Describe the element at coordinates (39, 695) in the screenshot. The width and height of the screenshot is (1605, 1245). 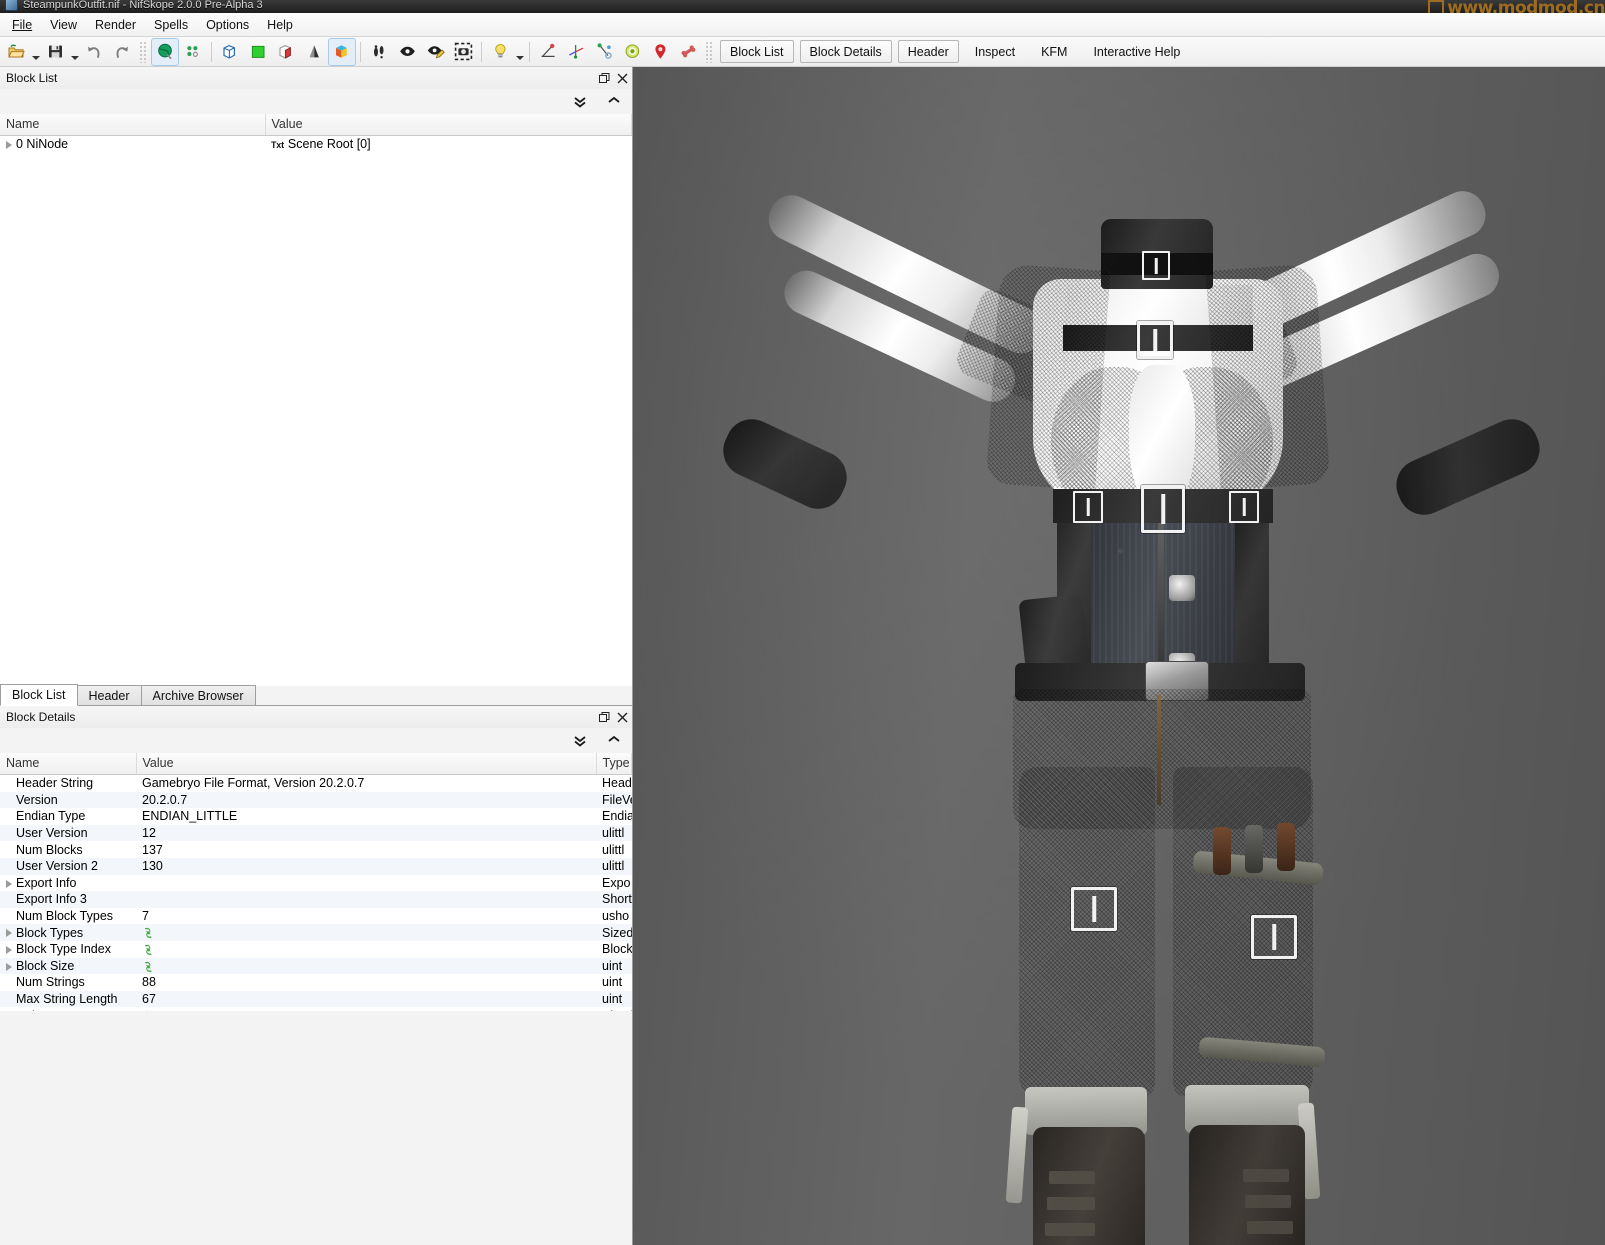
I see `dock-tab-block-list: Block List` at that location.